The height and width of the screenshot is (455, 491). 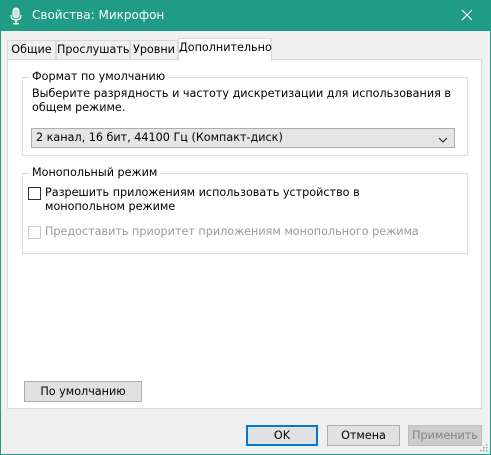 What do you see at coordinates (159, 137) in the screenshot?
I see `default-format-value: 2 канал, 16 бит, 44100 Гц (Компакт-диск)` at bounding box center [159, 137].